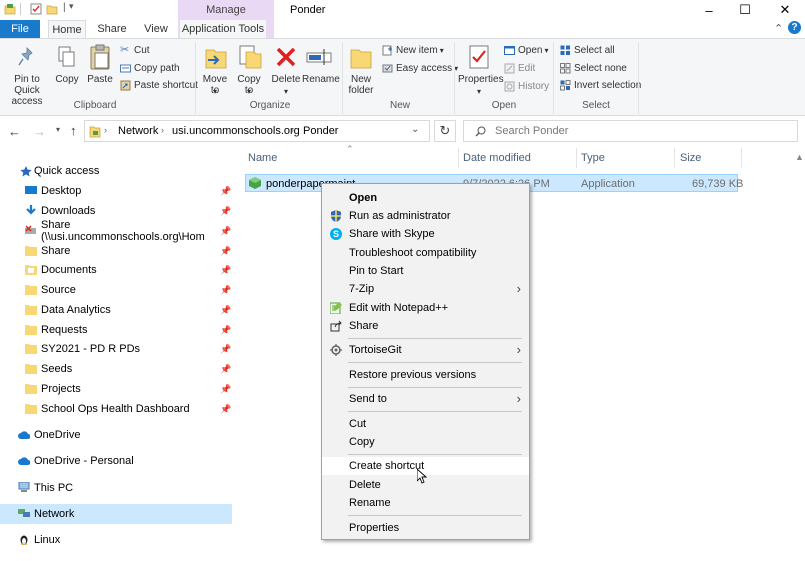  Describe the element at coordinates (226, 10) in the screenshot. I see `manage-context-label: Manage` at that location.